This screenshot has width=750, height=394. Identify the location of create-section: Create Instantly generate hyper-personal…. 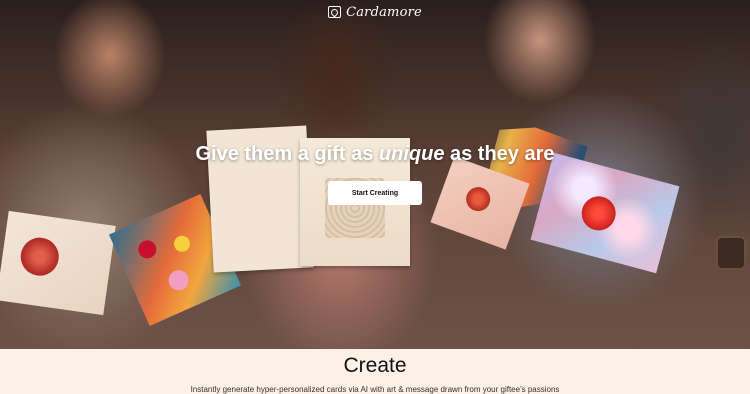
(375, 371).